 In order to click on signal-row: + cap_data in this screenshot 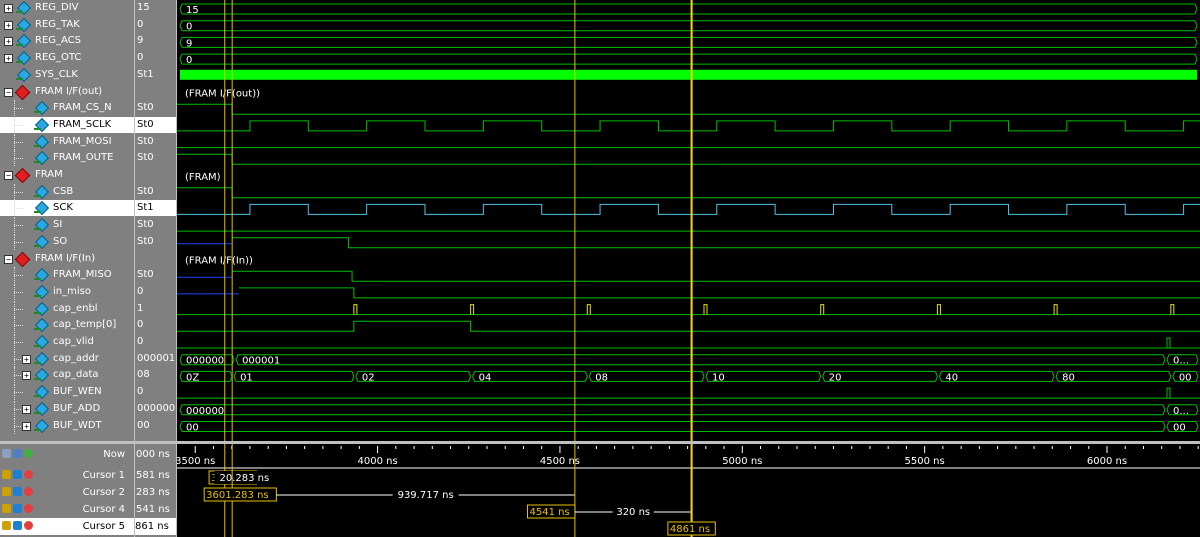, I will do `click(67, 375)`.